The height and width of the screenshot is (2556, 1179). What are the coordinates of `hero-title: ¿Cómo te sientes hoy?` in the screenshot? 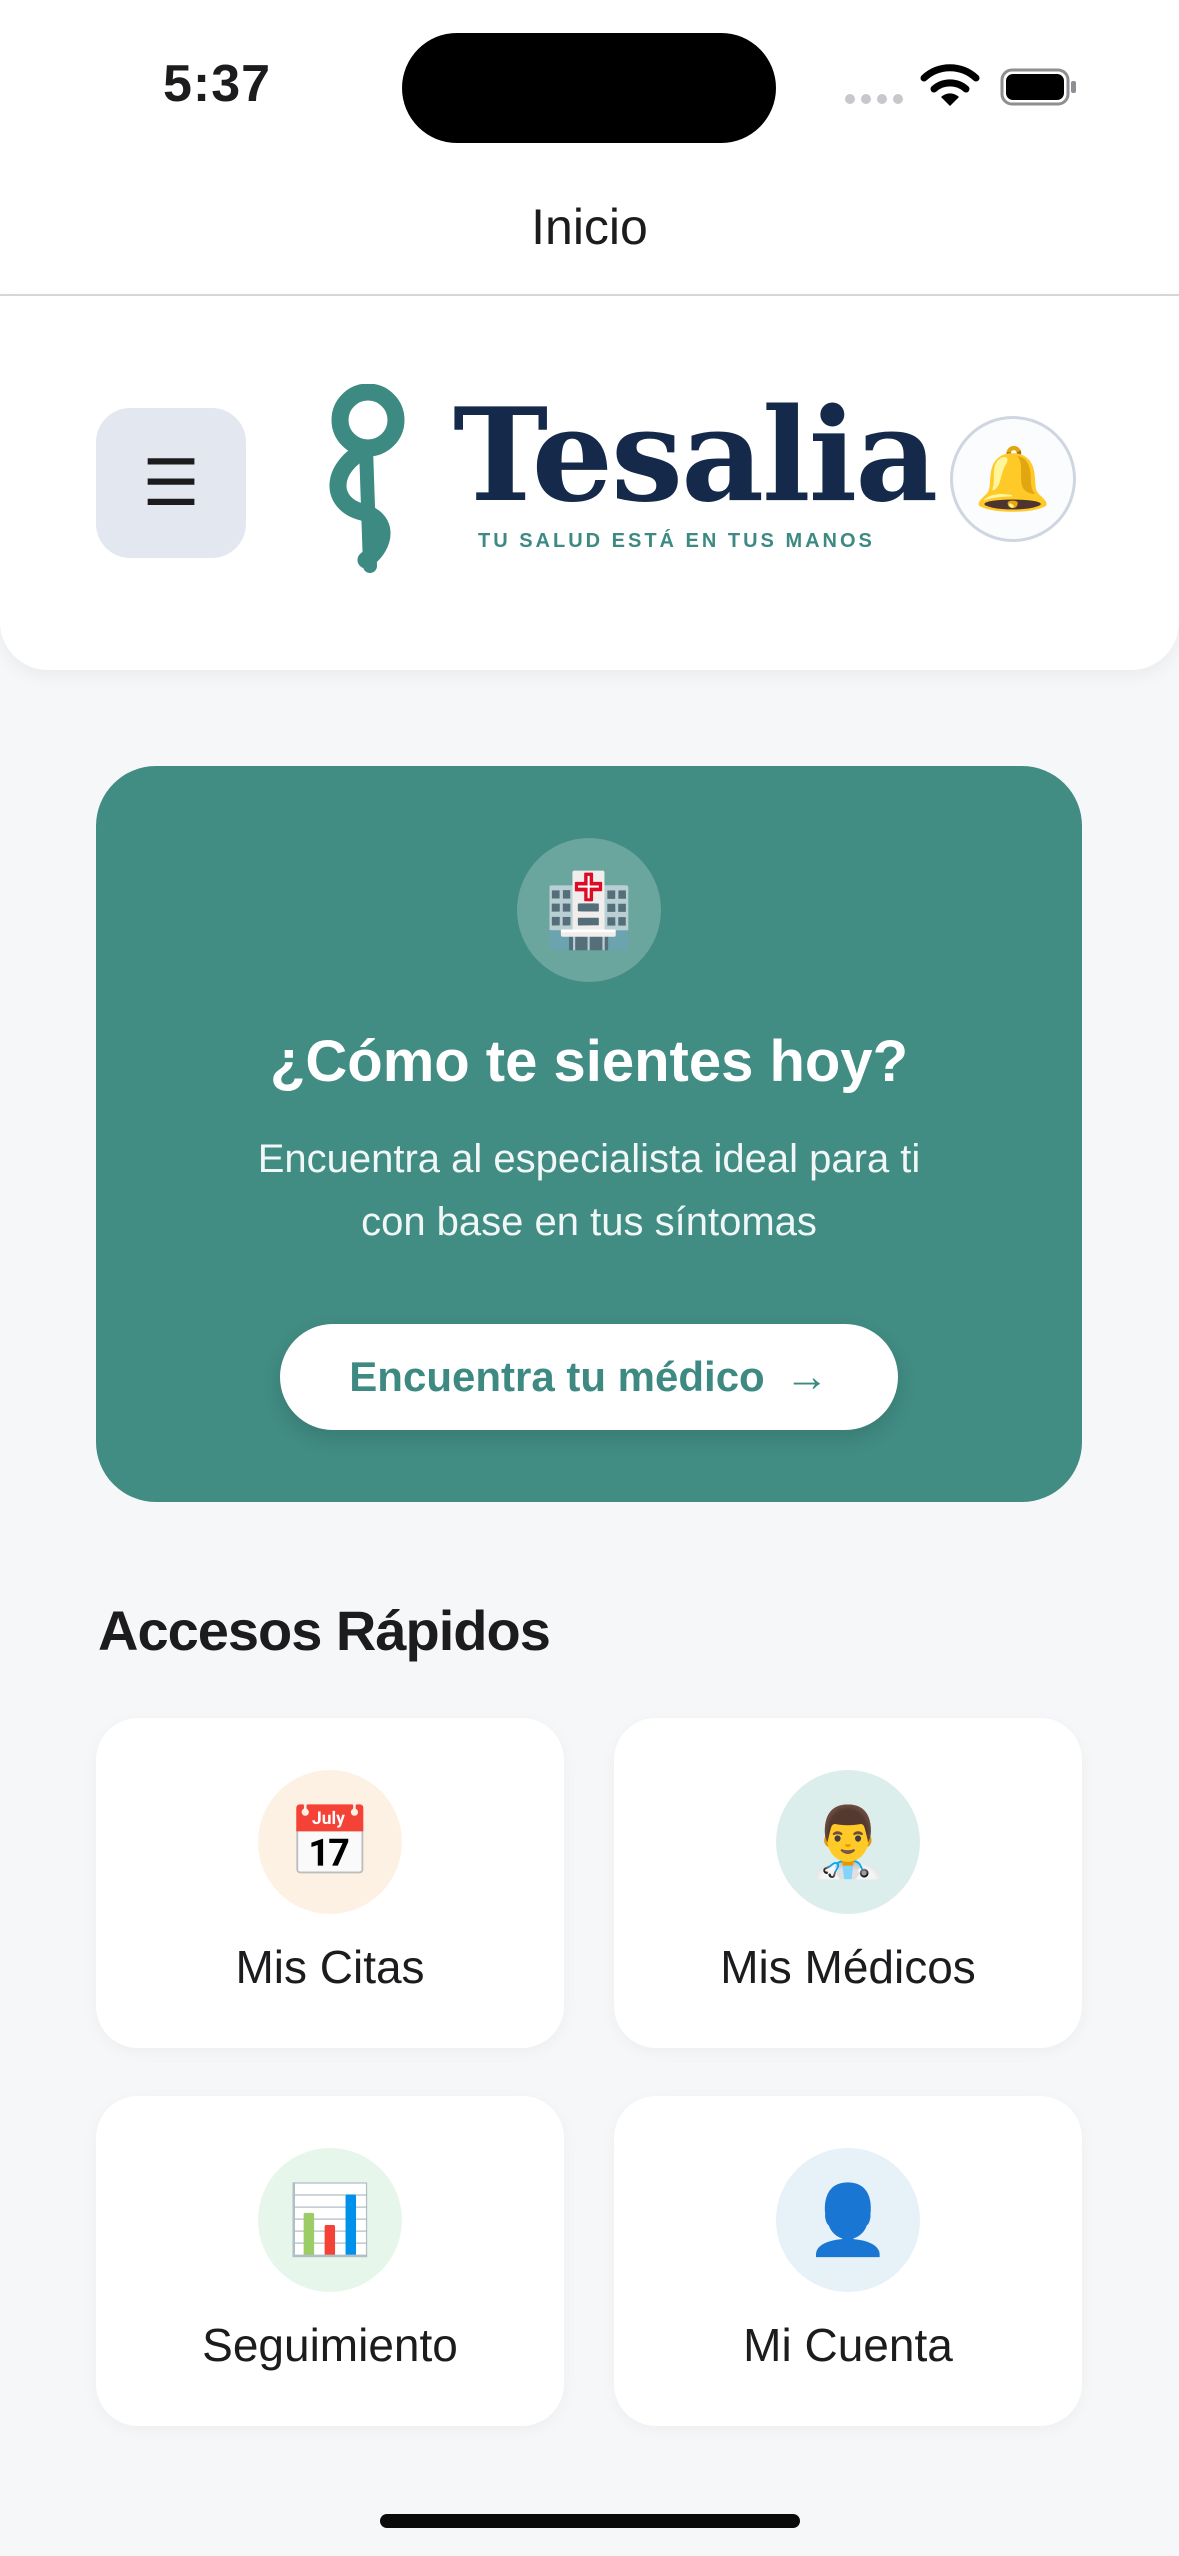 It's located at (589, 1061).